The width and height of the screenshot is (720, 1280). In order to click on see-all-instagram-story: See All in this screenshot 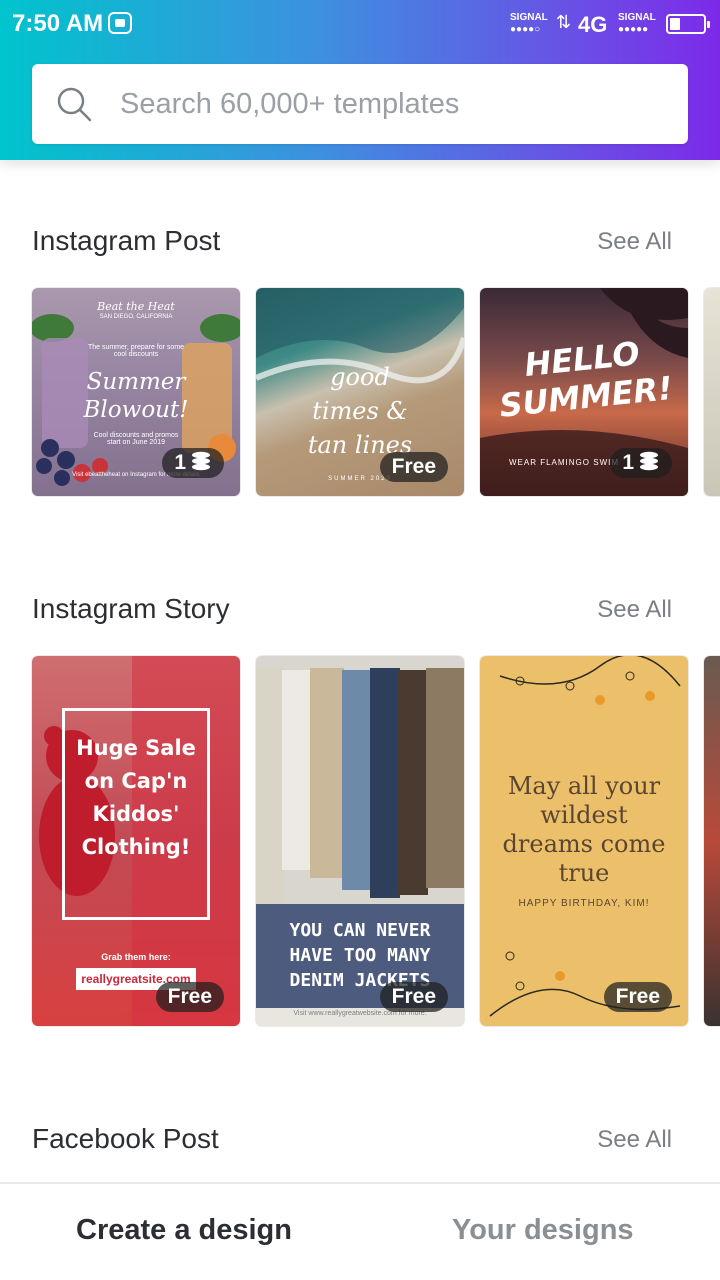, I will do `click(634, 610)`.